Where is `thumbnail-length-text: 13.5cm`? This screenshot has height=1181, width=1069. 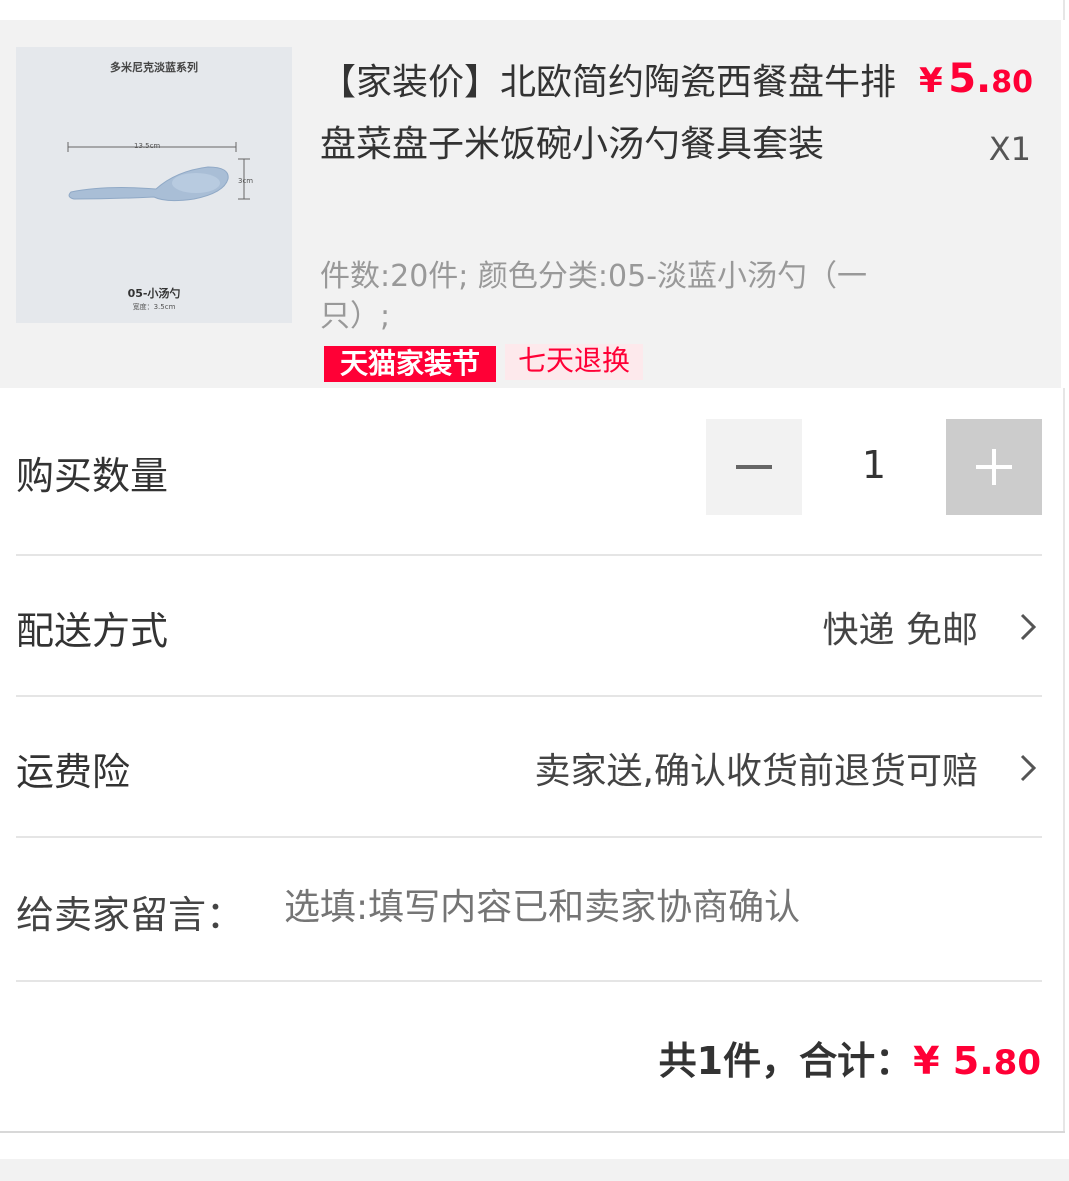 thumbnail-length-text: 13.5cm is located at coordinates (147, 146).